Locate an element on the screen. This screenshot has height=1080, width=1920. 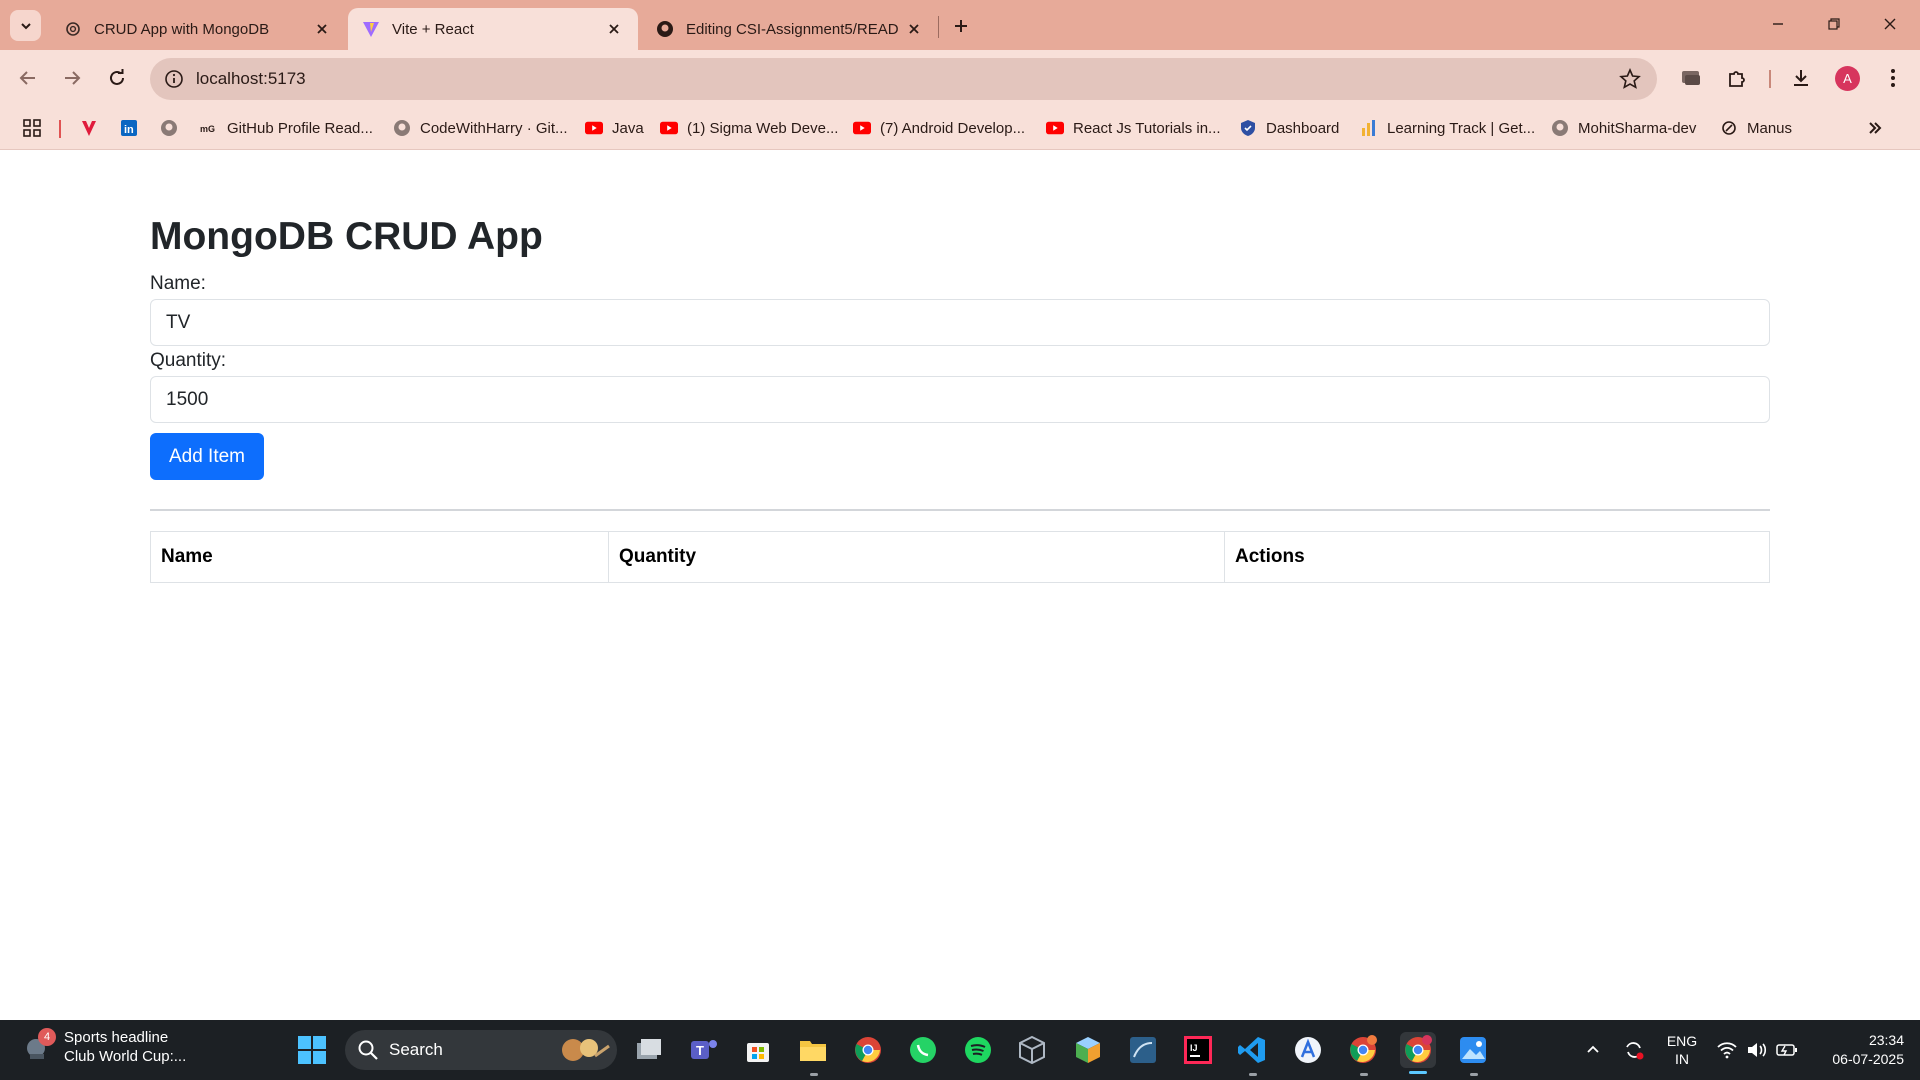
teams-icon: T is located at coordinates (704, 1050).